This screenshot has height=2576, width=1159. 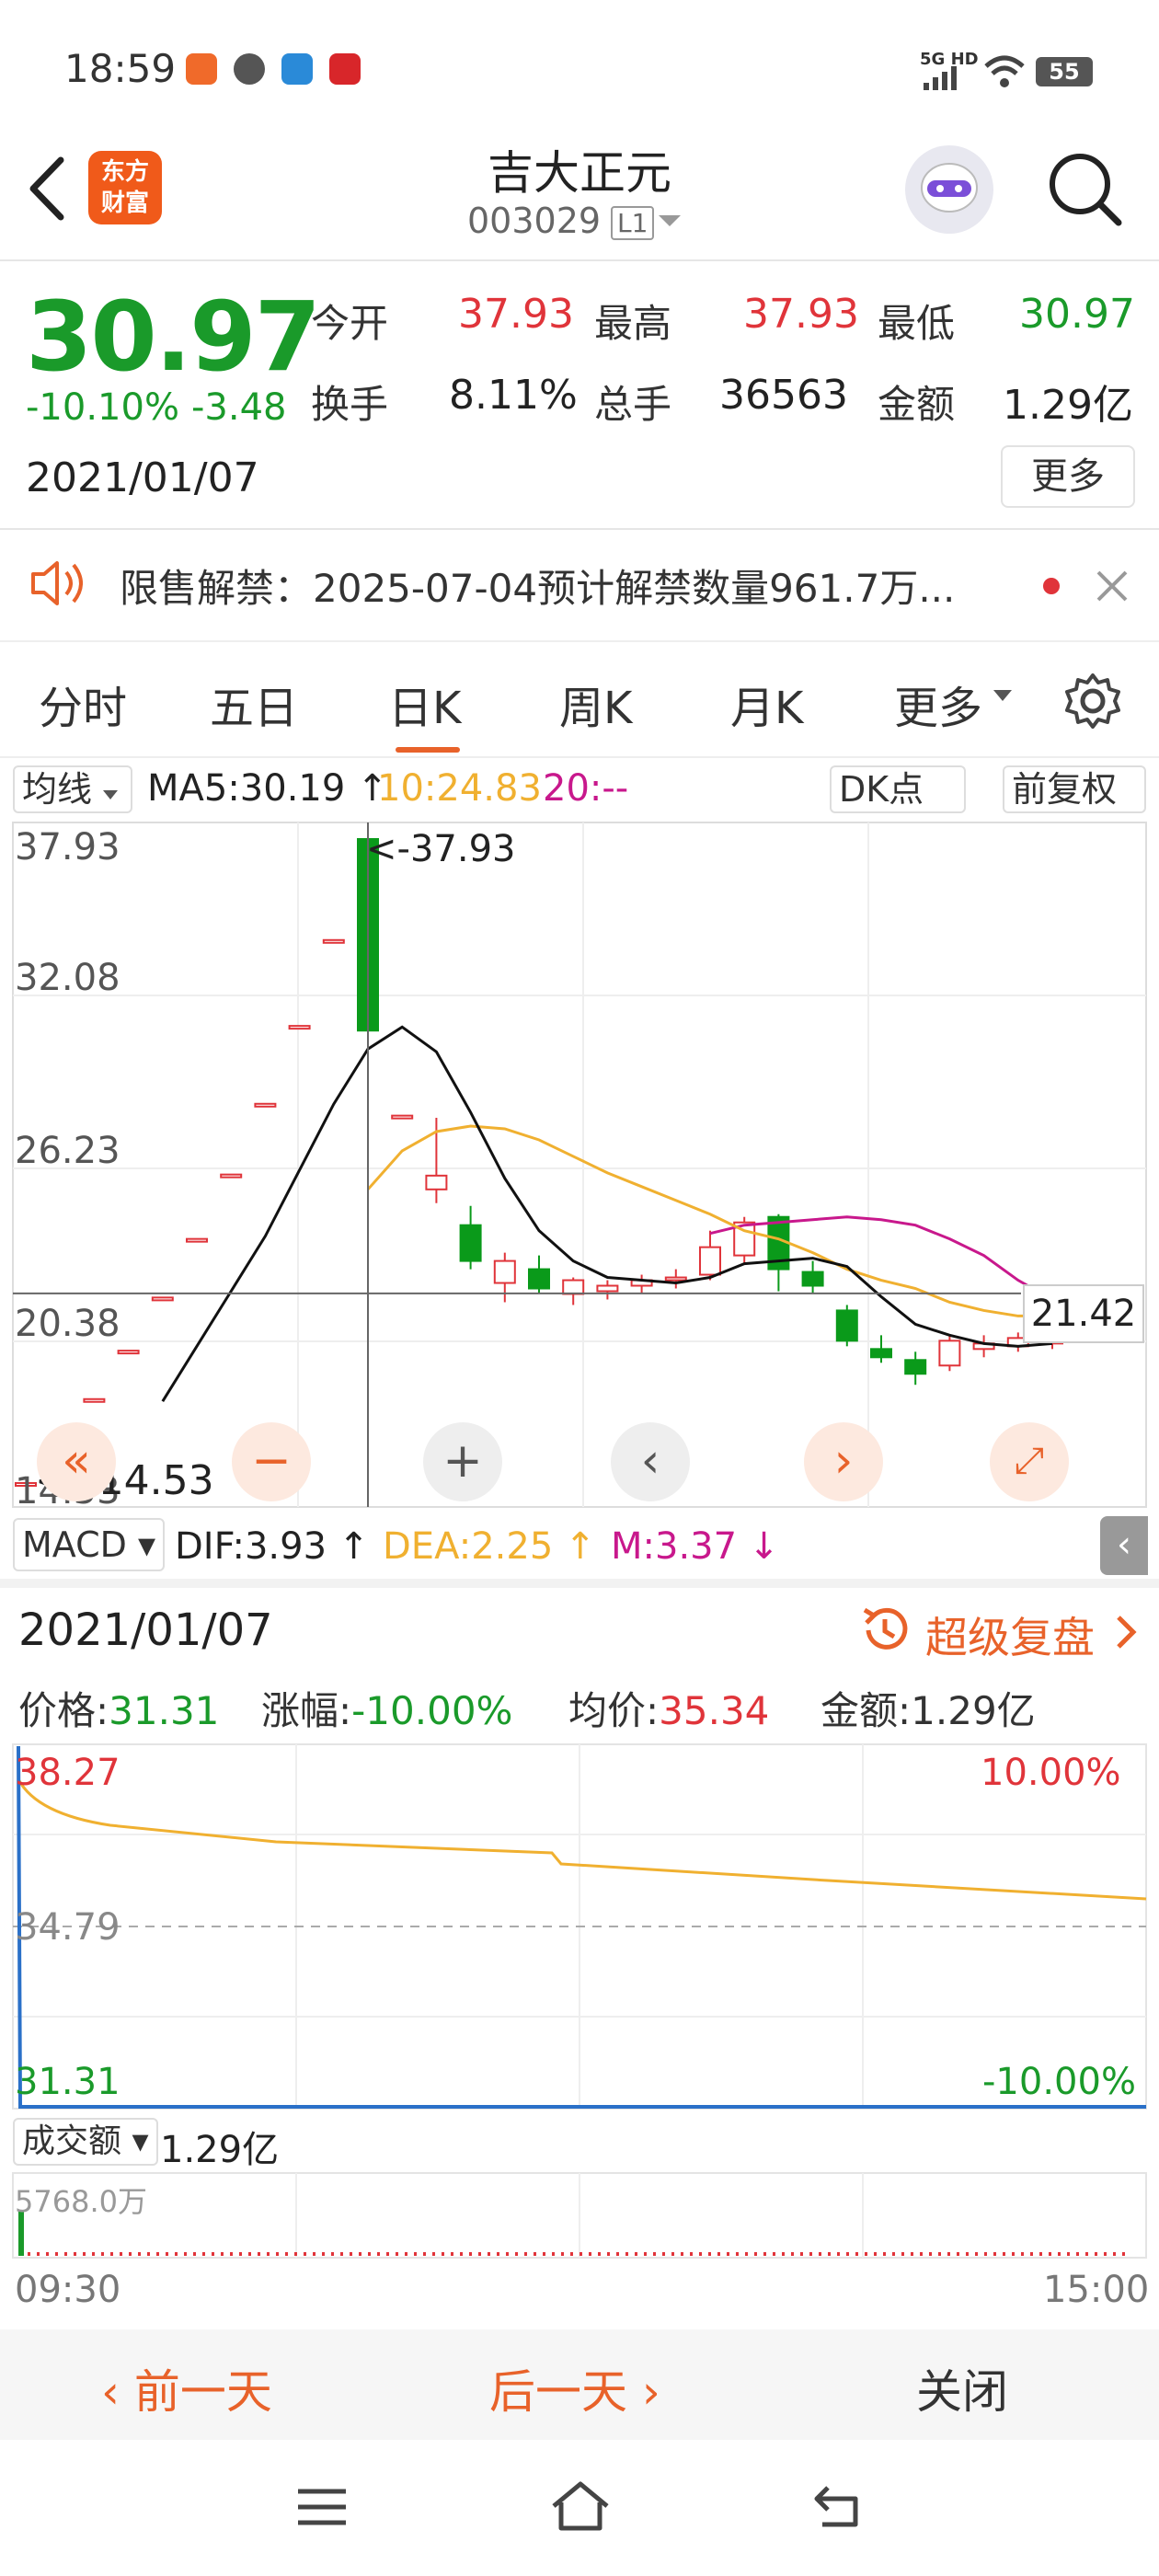 What do you see at coordinates (76, 1461) in the screenshot?
I see `scroll-left-fast-button: «` at bounding box center [76, 1461].